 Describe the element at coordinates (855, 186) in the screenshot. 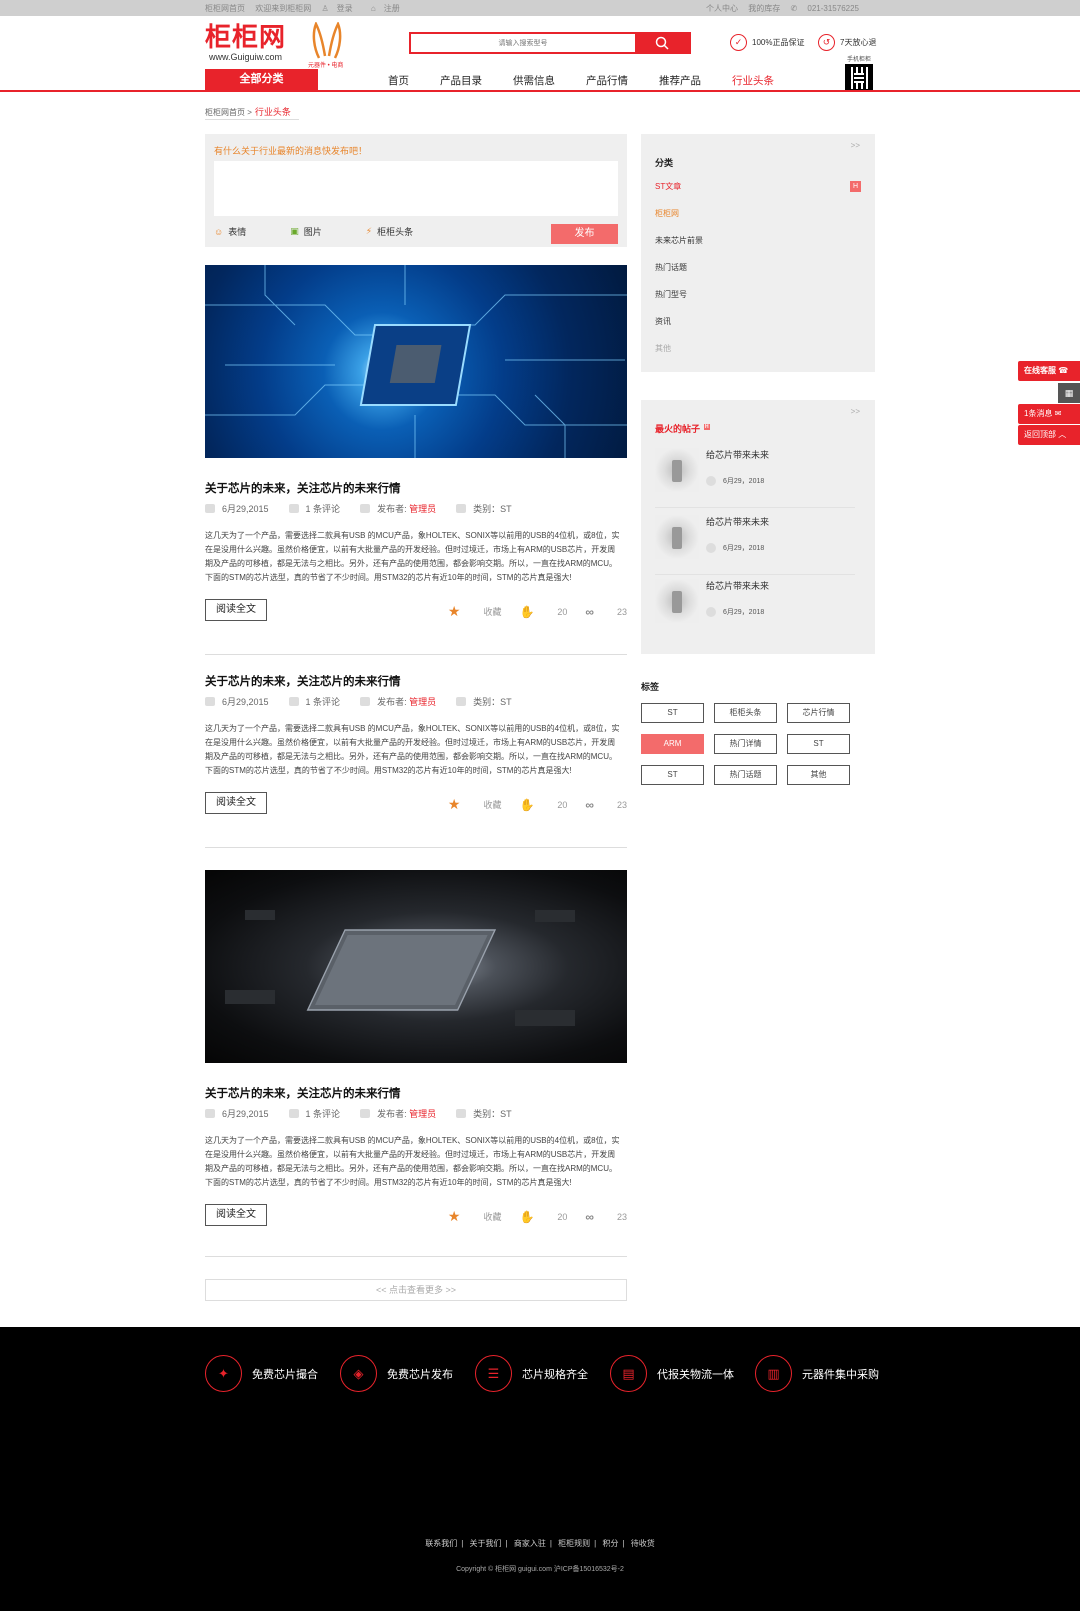

I see `hot-badge: H` at that location.